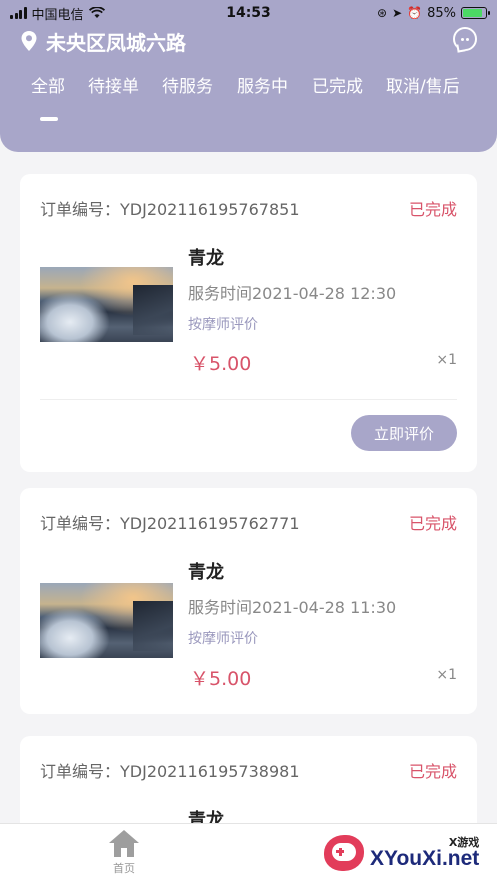 This screenshot has height=883, width=497. I want to click on status-bar: 中国电信 14:53 ⊛ ➤ ⏰ 85%, so click(248, 13).